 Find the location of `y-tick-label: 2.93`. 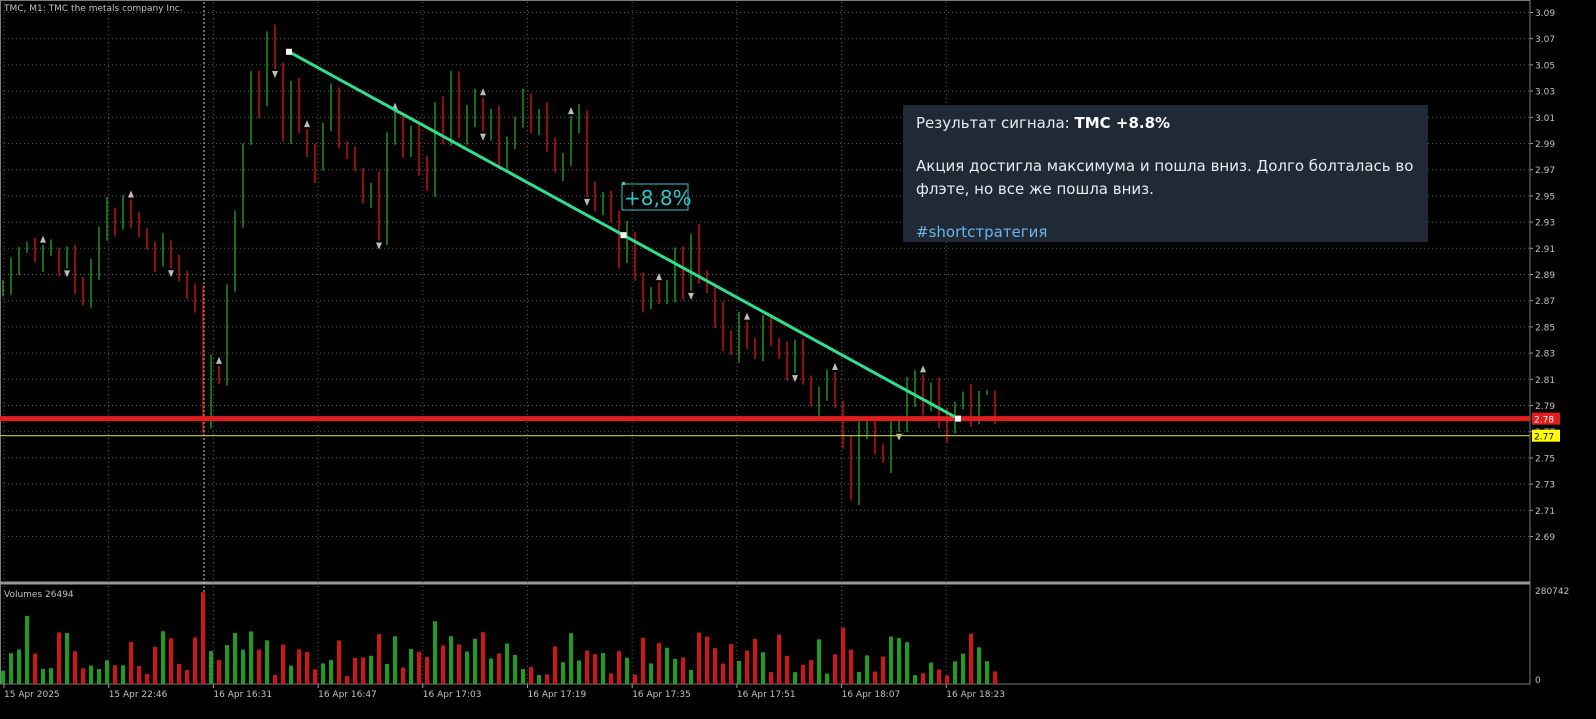

y-tick-label: 2.93 is located at coordinates (1545, 224).